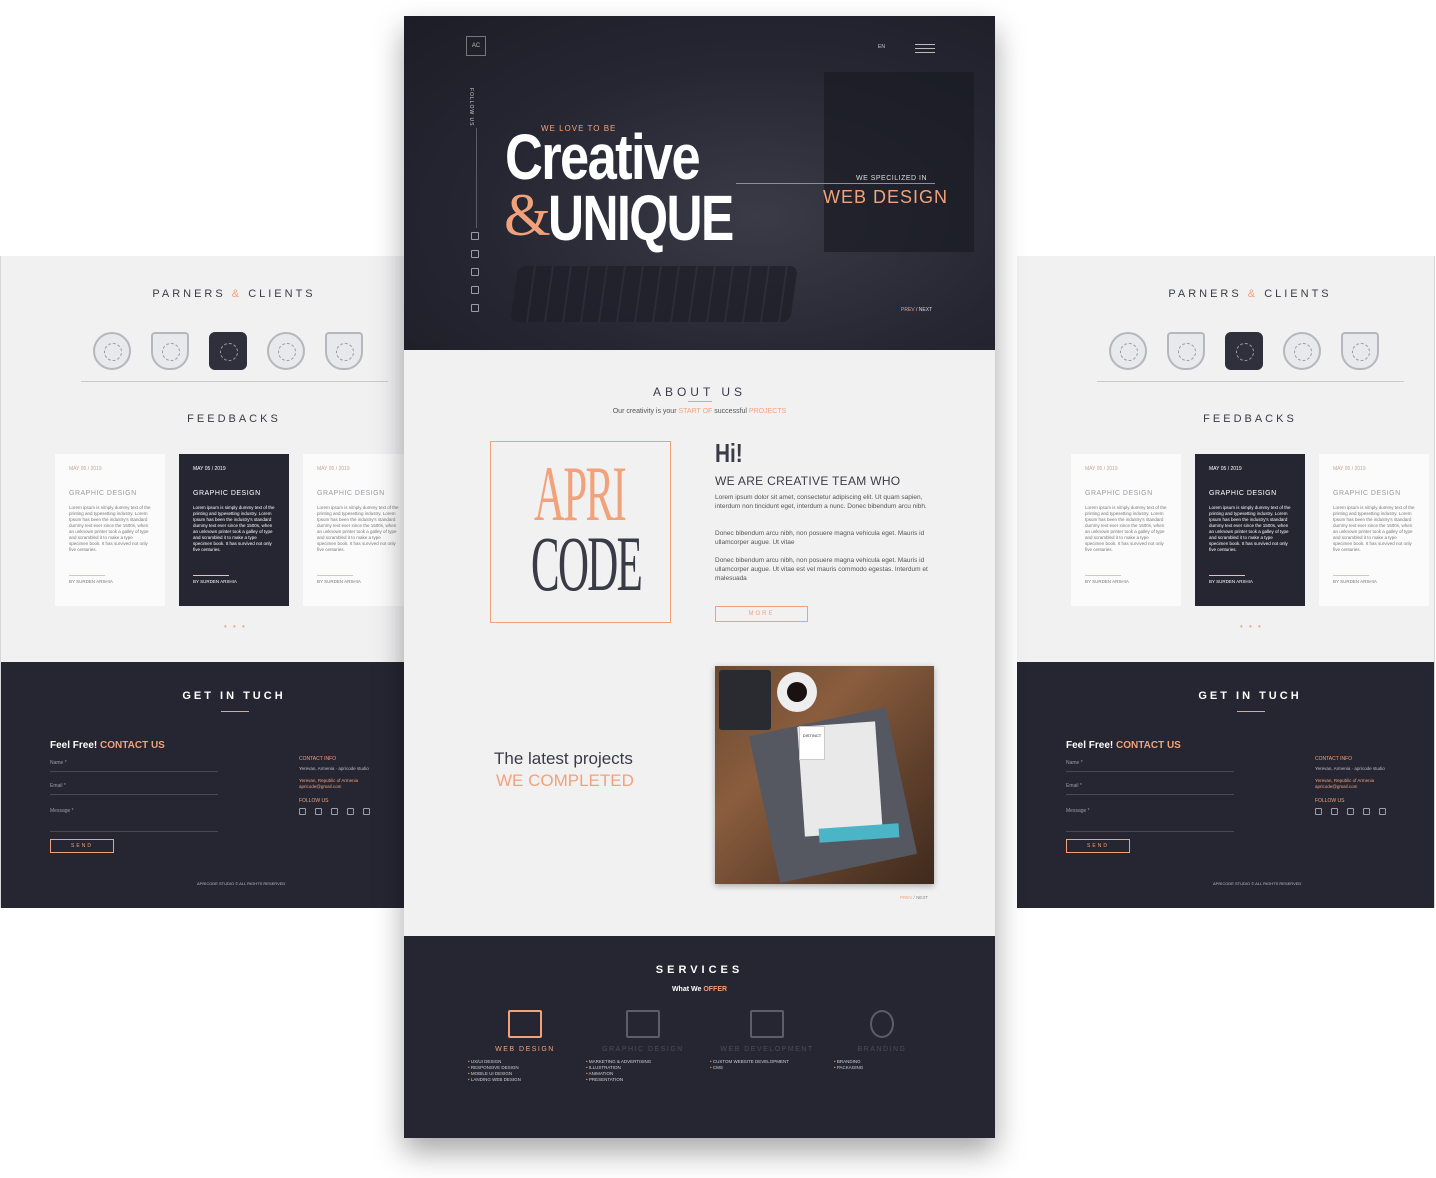 The width and height of the screenshot is (1436, 1178). Describe the element at coordinates (925, 50) in the screenshot. I see `menu-icon` at that location.